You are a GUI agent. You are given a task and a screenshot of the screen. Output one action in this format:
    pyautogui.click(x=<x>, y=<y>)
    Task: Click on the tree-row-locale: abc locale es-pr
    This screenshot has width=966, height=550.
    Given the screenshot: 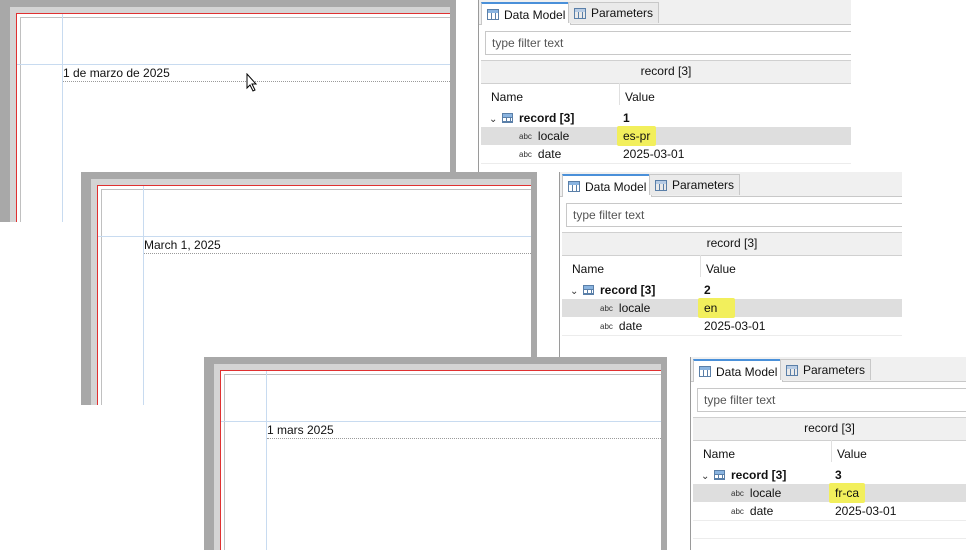 What is the action you would take?
    pyautogui.click(x=666, y=136)
    